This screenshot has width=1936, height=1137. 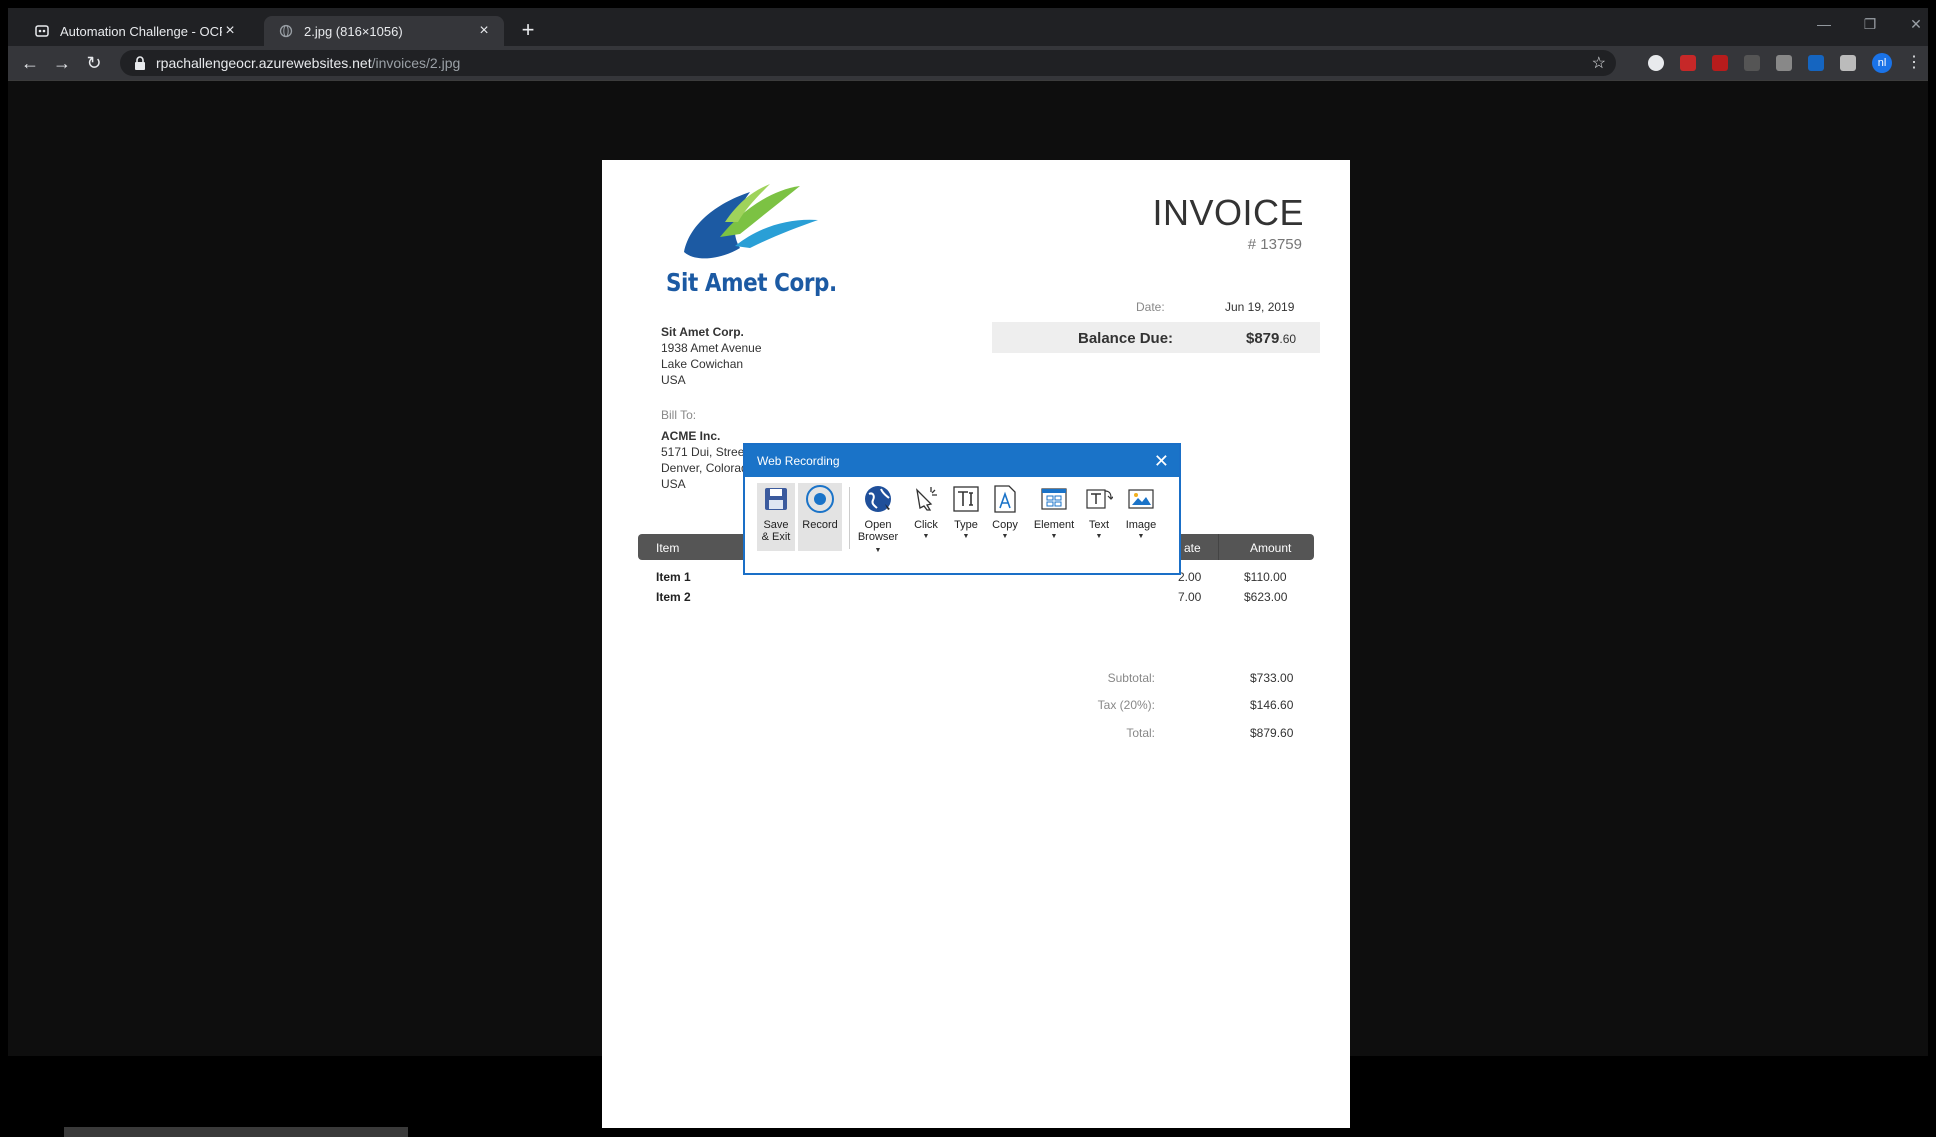 What do you see at coordinates (1218, 547) in the screenshot?
I see `header-divider` at bounding box center [1218, 547].